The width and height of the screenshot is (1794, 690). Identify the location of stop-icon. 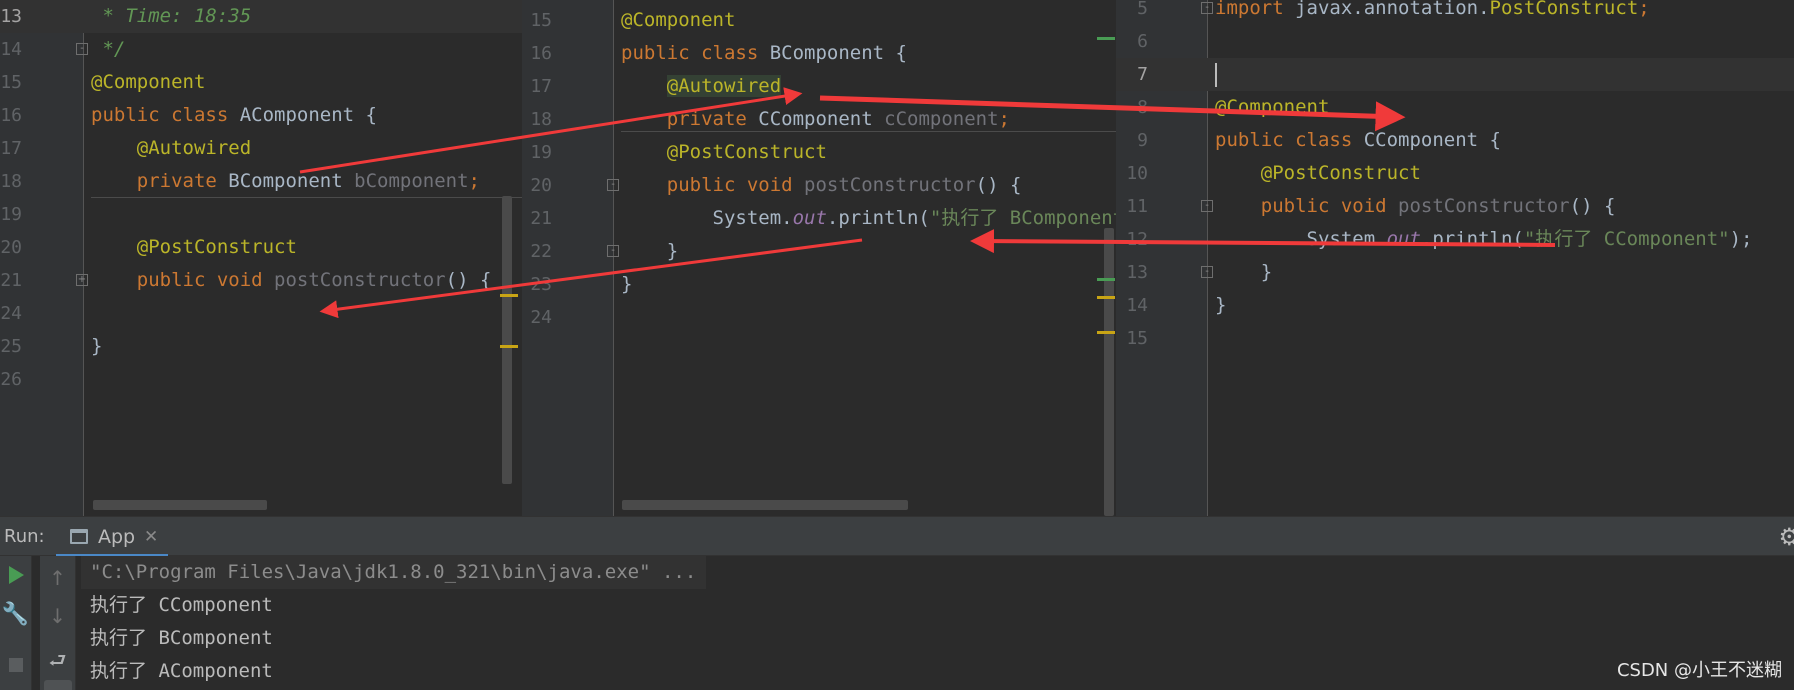
(16, 665).